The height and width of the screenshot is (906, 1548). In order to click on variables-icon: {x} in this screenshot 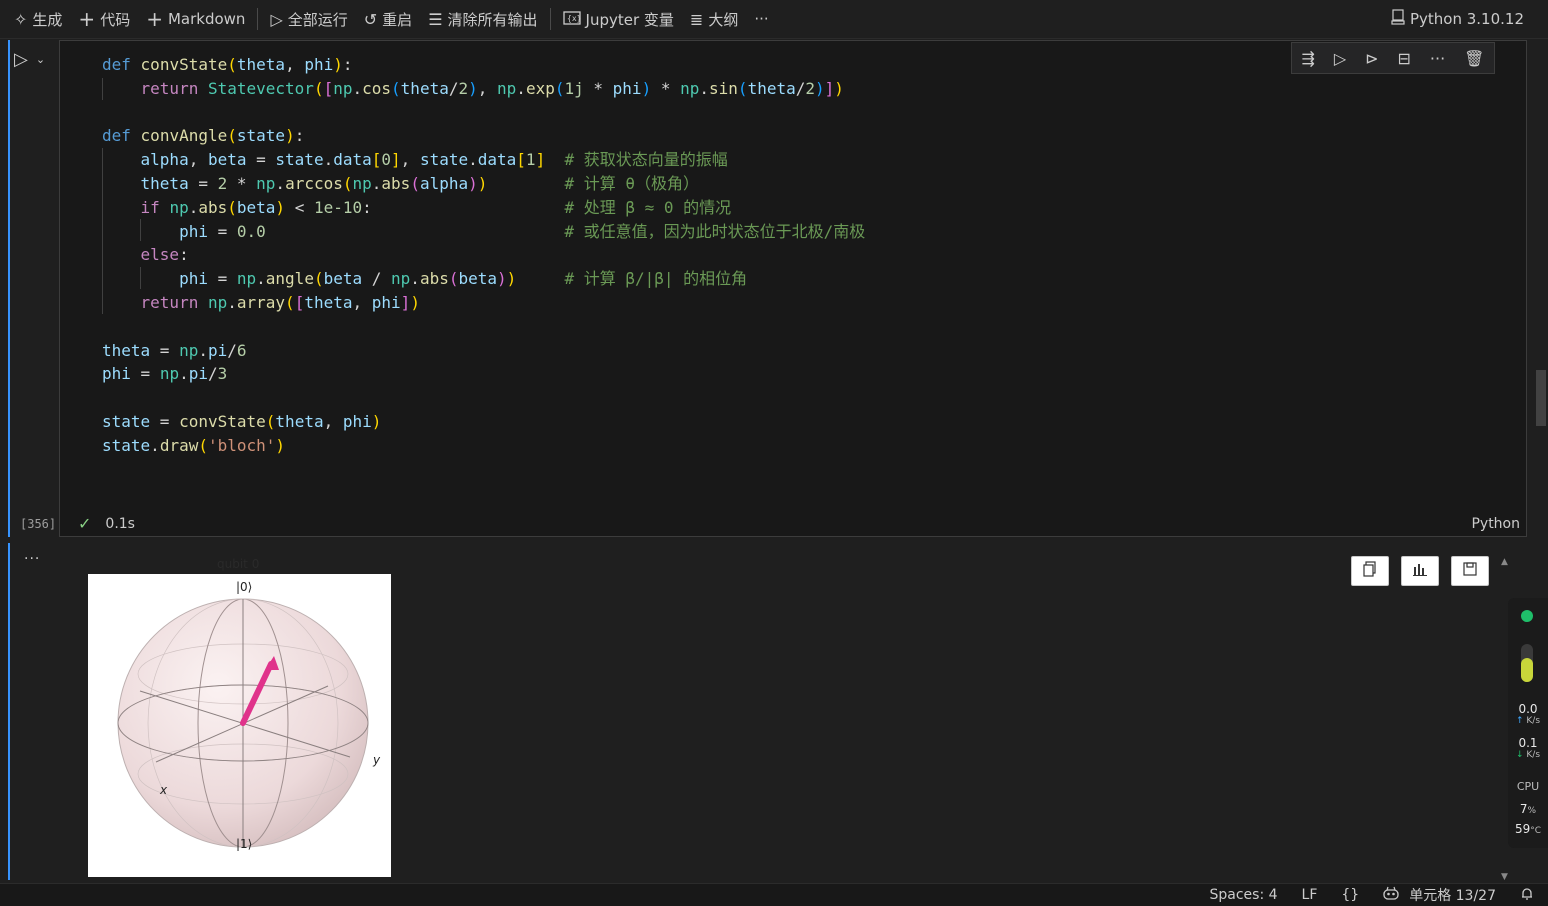, I will do `click(571, 19)`.